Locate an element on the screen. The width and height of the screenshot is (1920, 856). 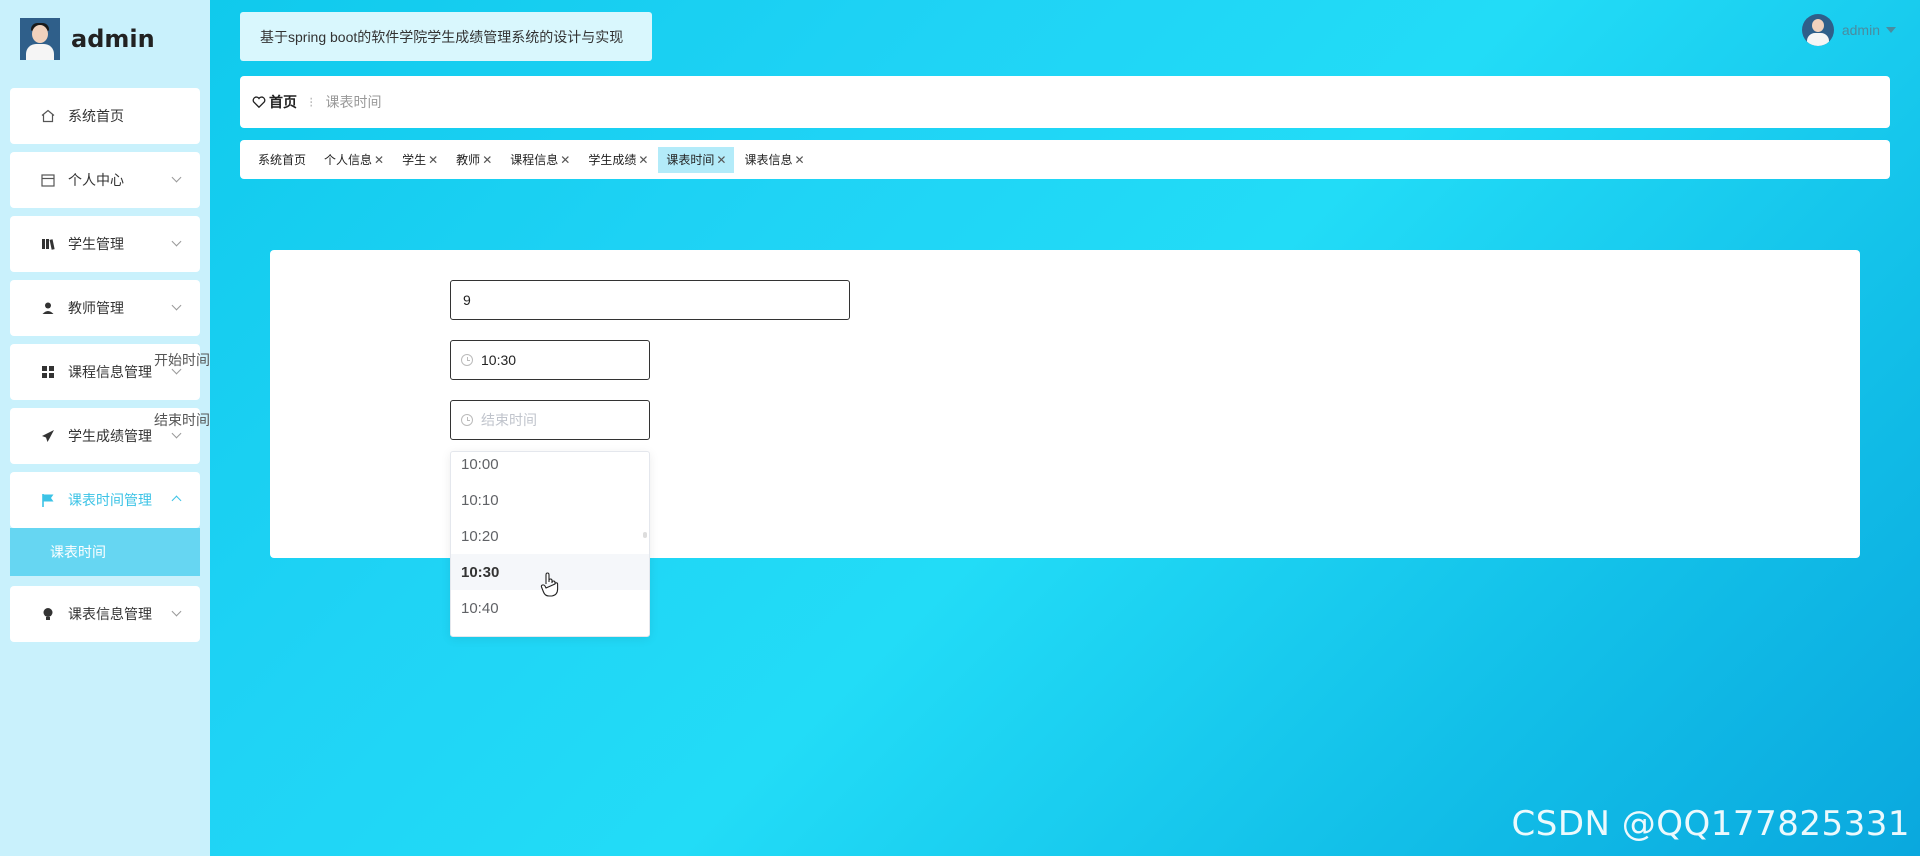
heart-icon is located at coordinates (259, 102).